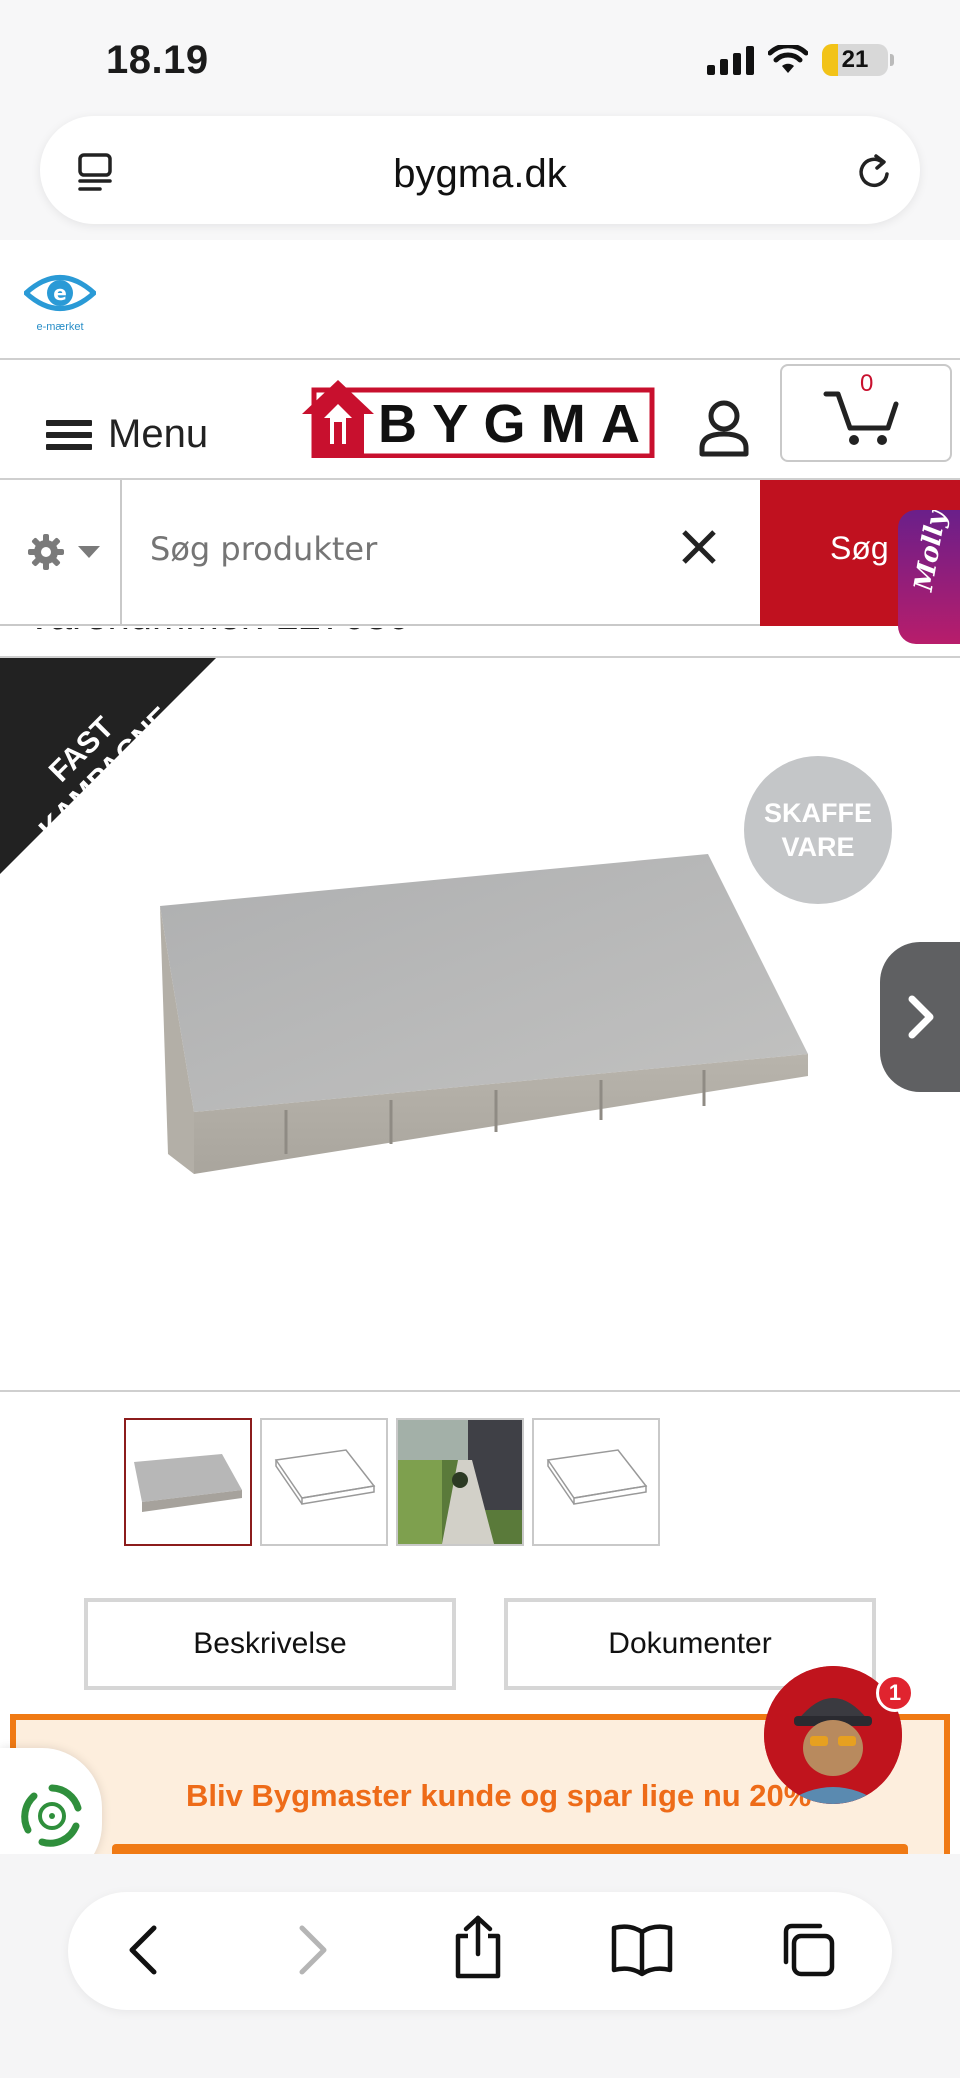 The image size is (960, 2078). What do you see at coordinates (46, 552) in the screenshot?
I see `gear-icon` at bounding box center [46, 552].